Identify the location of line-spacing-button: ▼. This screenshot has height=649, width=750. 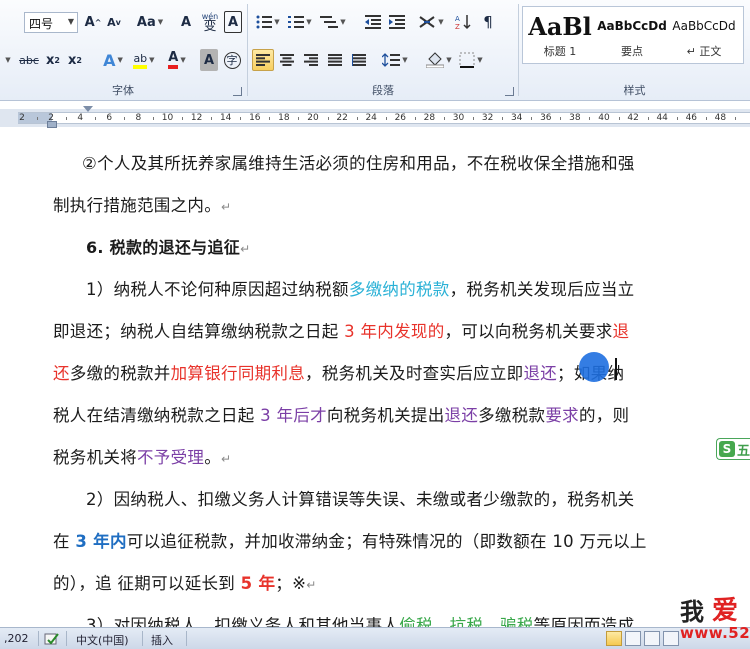
(395, 60).